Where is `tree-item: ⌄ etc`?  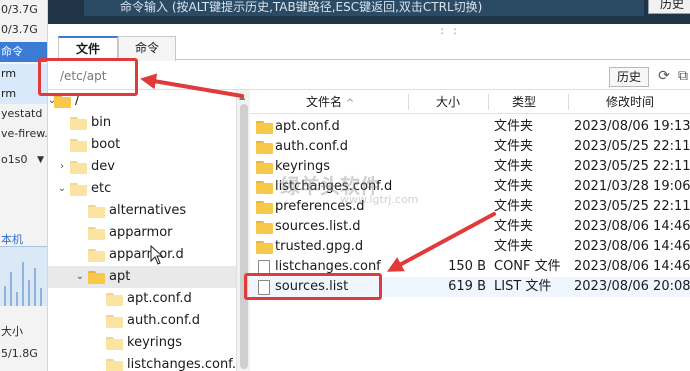
tree-item: ⌄ etc is located at coordinates (142, 189).